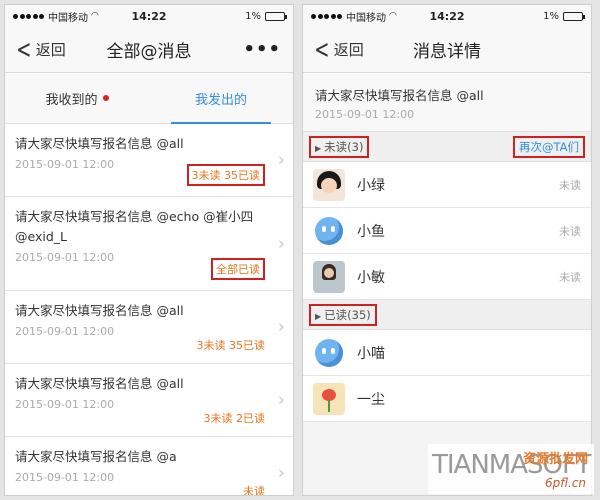 The width and height of the screenshot is (600, 500). What do you see at coordinates (105, 98) in the screenshot?
I see `unread-dot-icon` at bounding box center [105, 98].